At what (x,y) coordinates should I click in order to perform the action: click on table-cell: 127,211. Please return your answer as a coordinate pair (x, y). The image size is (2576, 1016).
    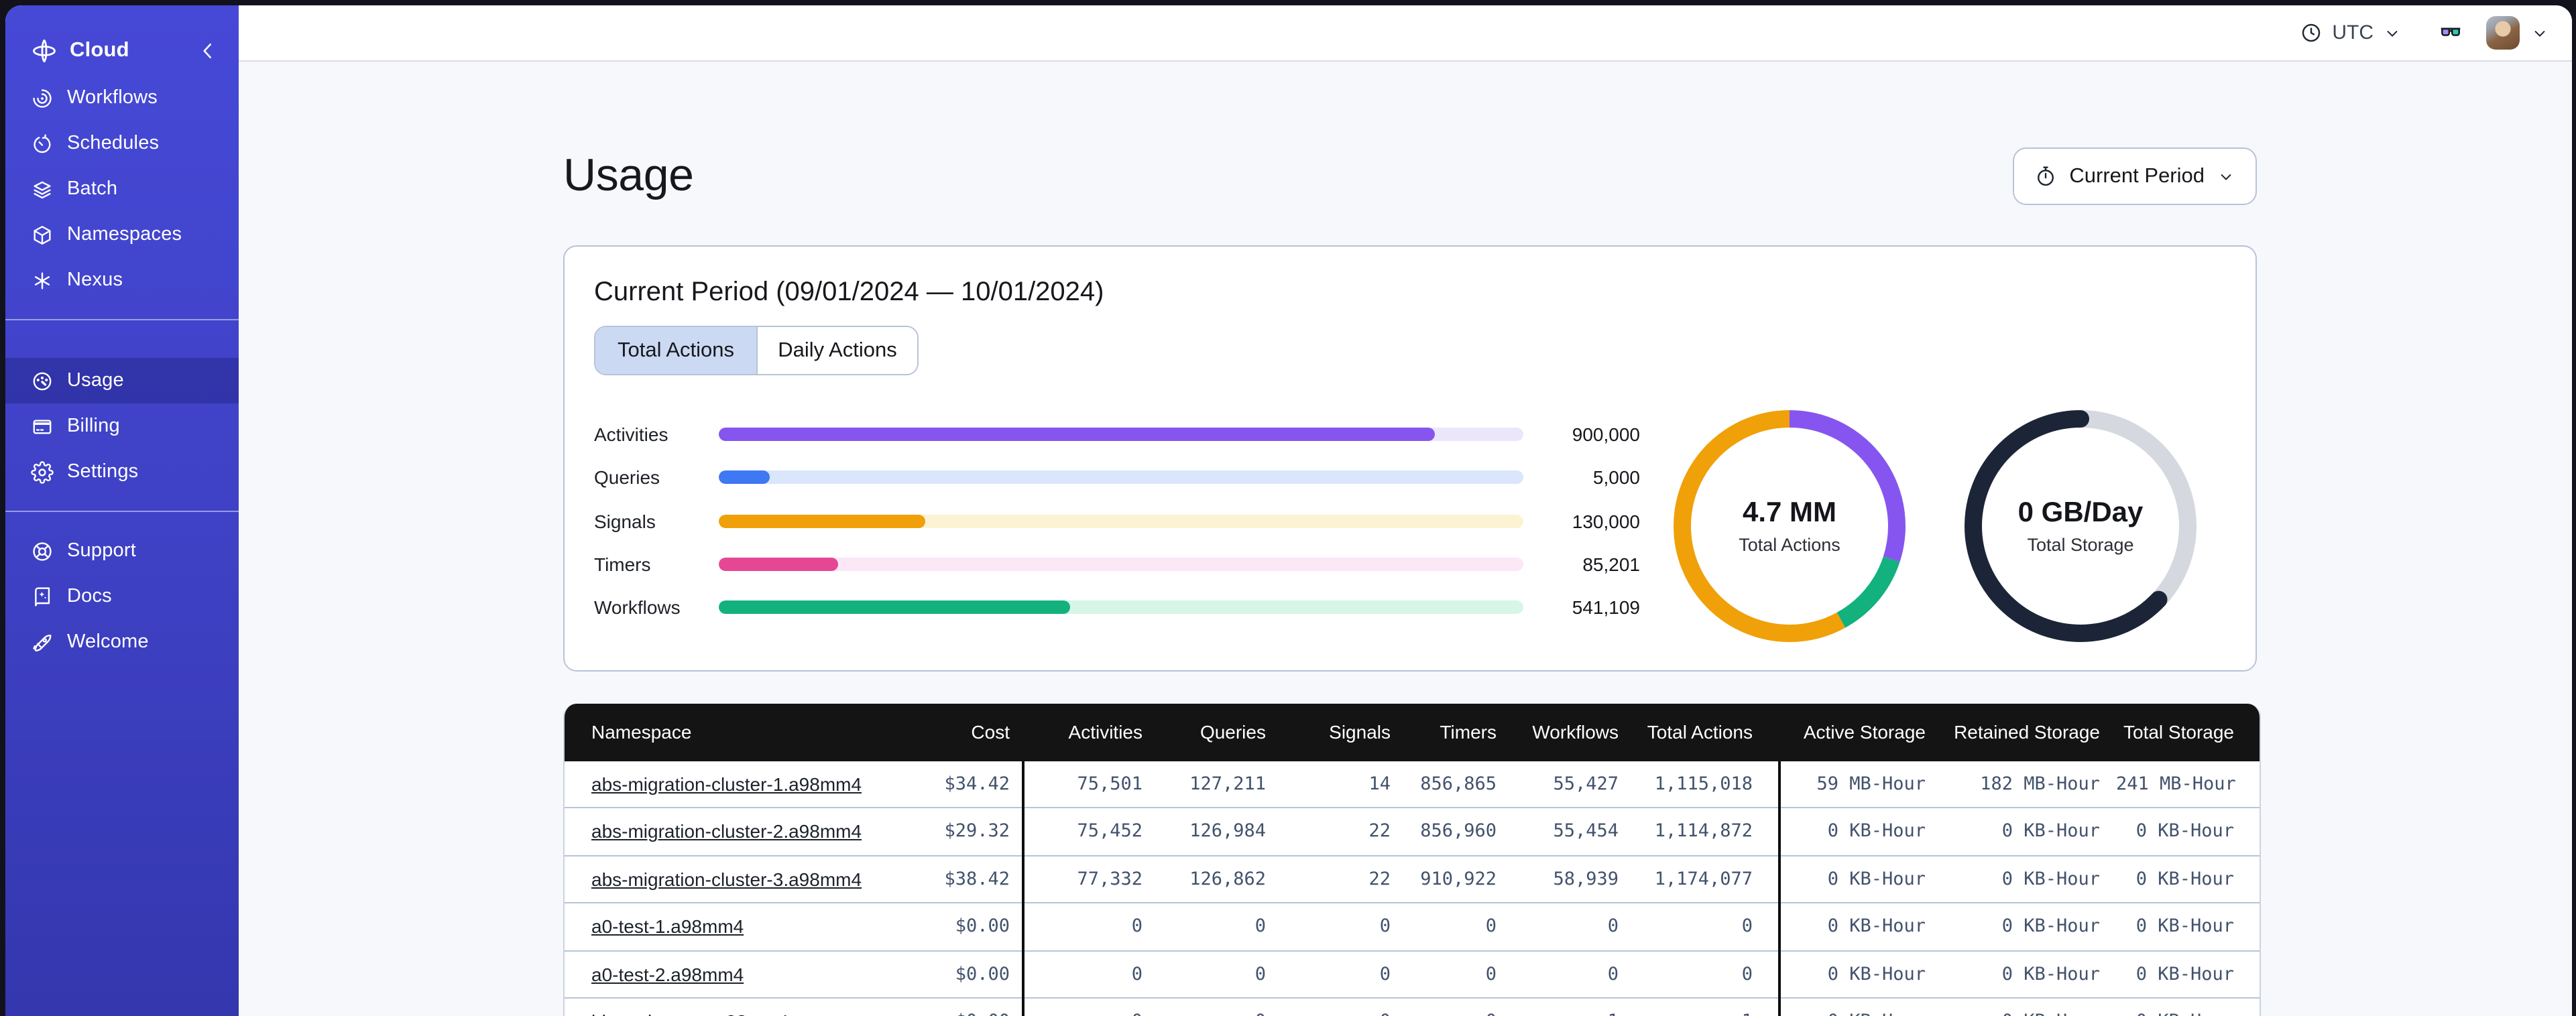
    Looking at the image, I should click on (1227, 784).